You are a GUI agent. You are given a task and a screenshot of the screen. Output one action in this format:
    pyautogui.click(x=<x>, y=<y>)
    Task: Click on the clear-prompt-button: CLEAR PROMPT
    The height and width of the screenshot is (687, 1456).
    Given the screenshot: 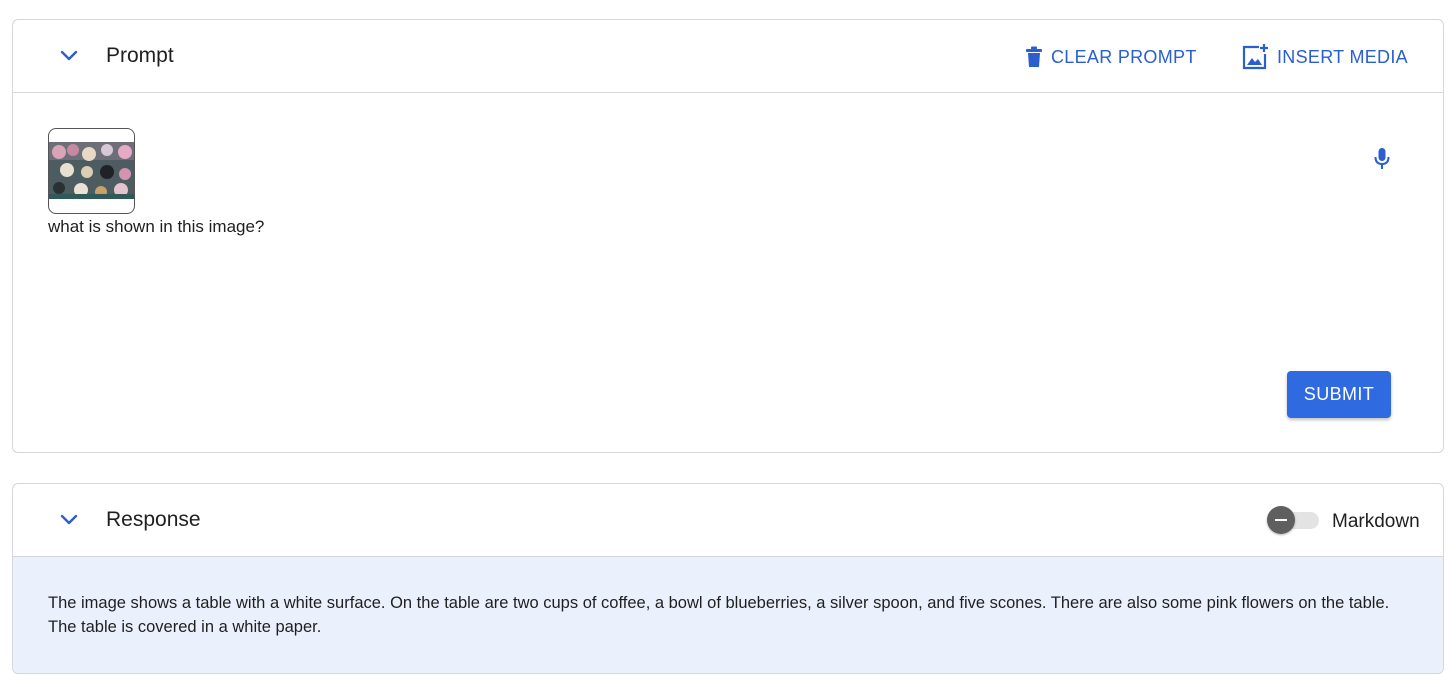 What is the action you would take?
    pyautogui.click(x=1111, y=57)
    